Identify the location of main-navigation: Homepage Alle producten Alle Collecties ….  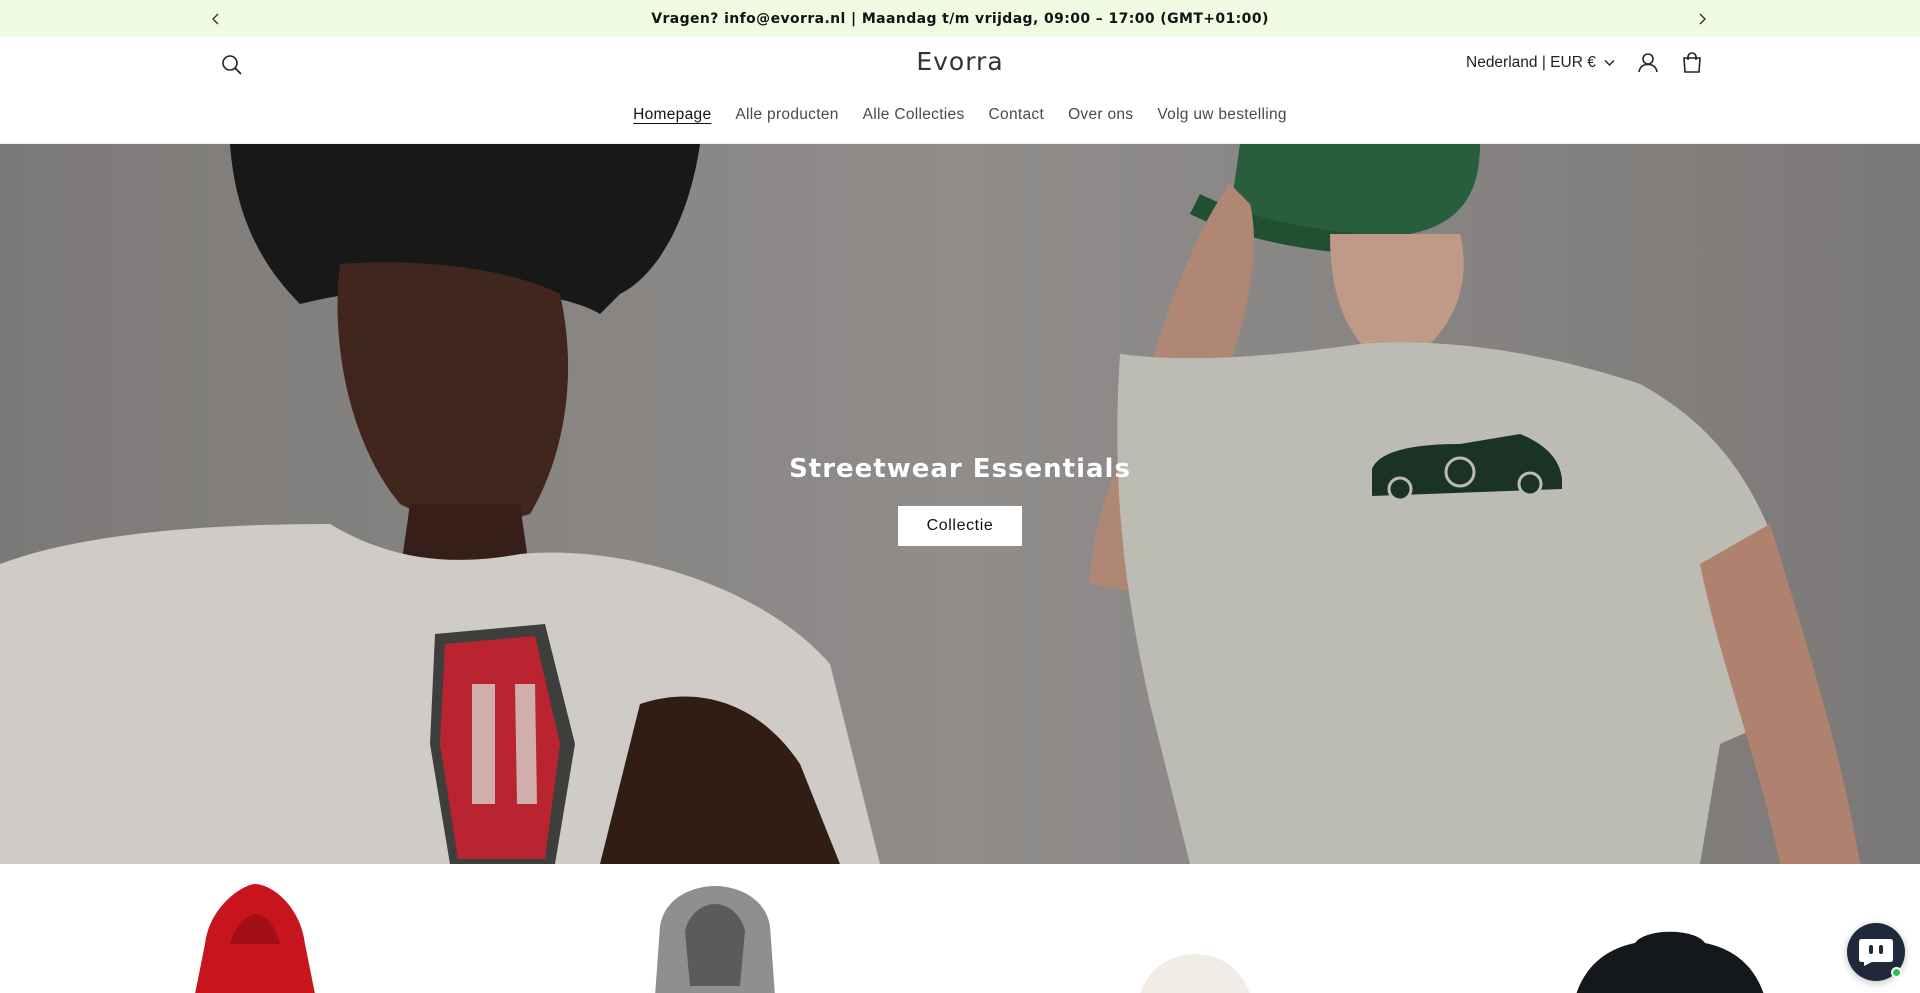
(960, 115).